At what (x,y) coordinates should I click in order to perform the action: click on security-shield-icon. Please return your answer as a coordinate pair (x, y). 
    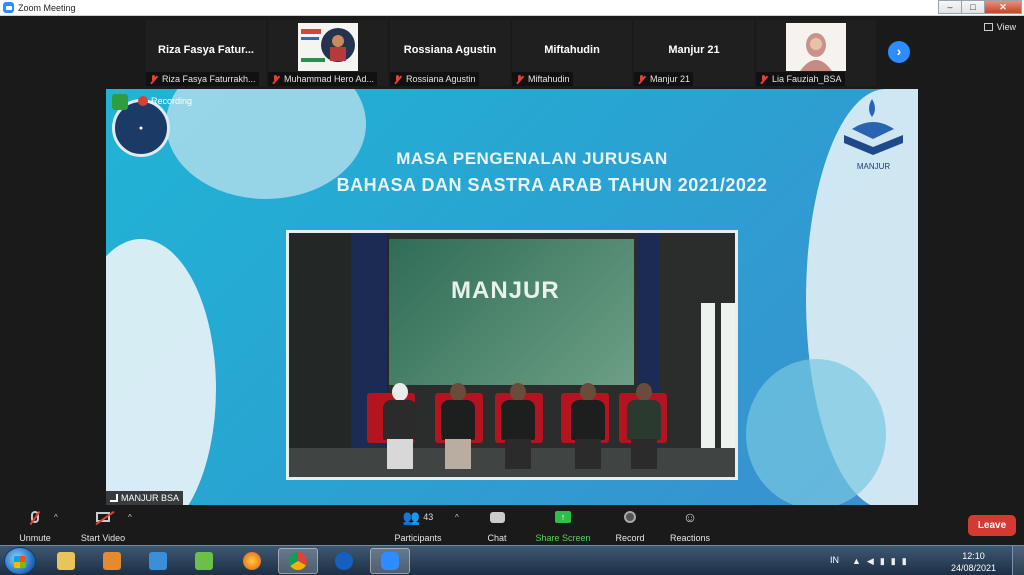
    Looking at the image, I should click on (120, 102).